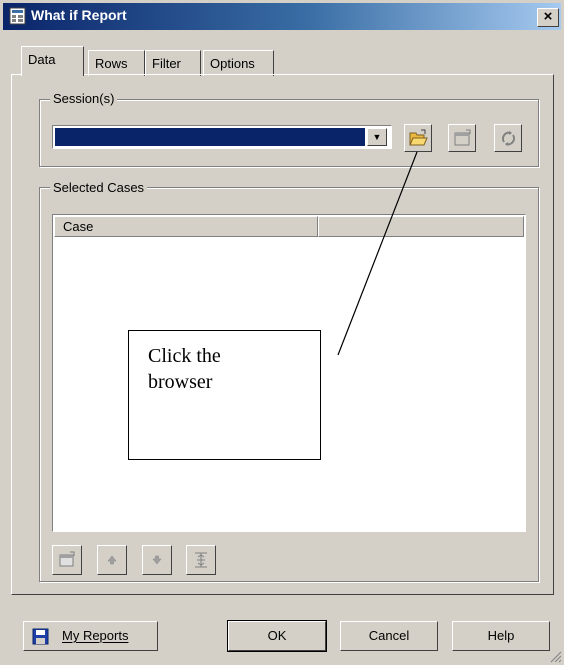  I want to click on annotation-line-2: browser, so click(180, 382).